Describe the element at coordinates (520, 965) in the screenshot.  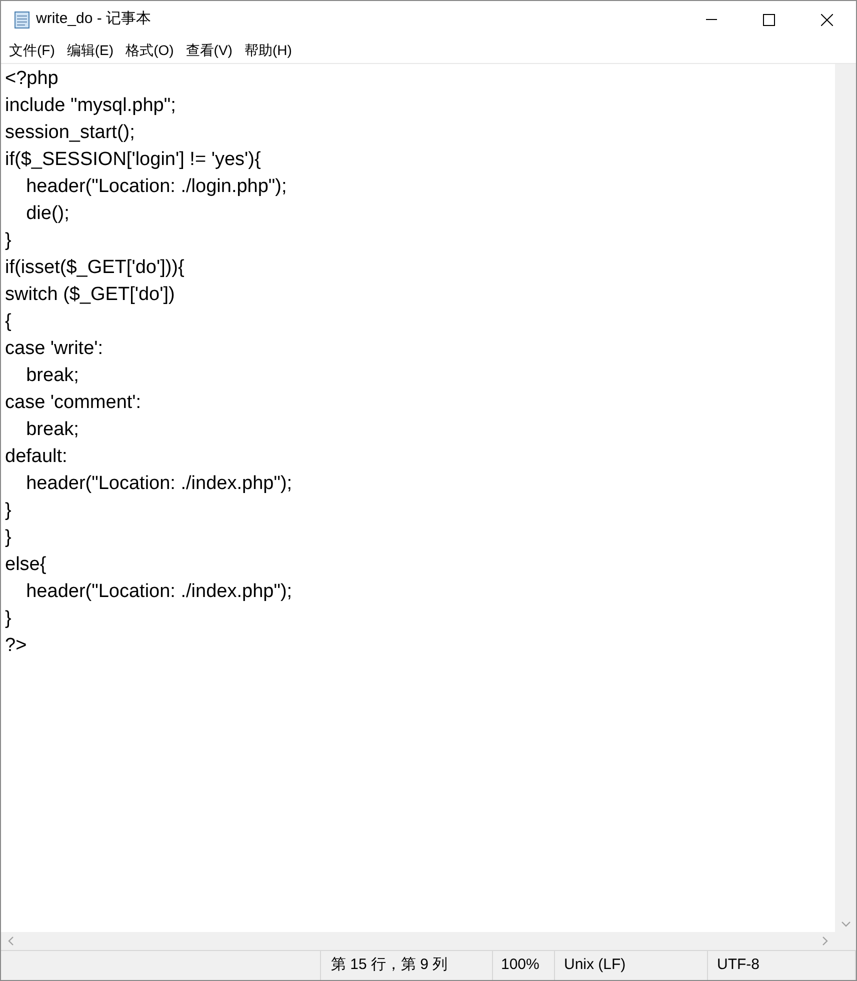
I see `status-text: 100%` at that location.